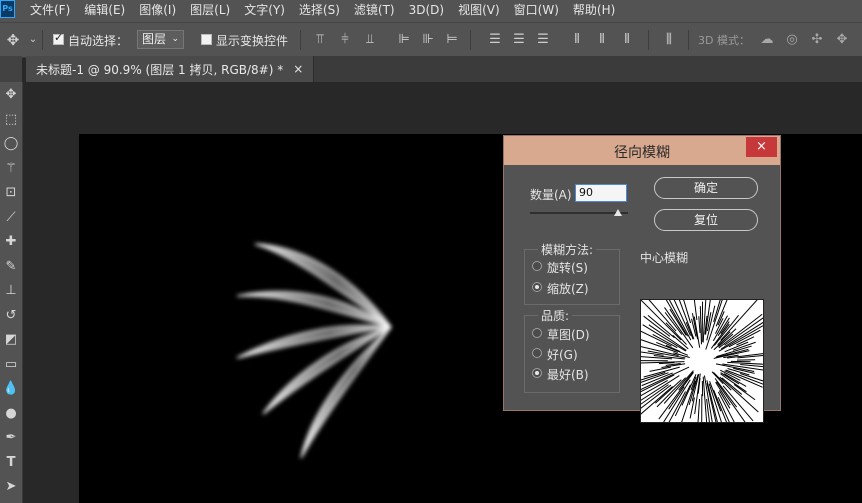  I want to click on magic-wand-tool-icon: ⚚, so click(11, 169).